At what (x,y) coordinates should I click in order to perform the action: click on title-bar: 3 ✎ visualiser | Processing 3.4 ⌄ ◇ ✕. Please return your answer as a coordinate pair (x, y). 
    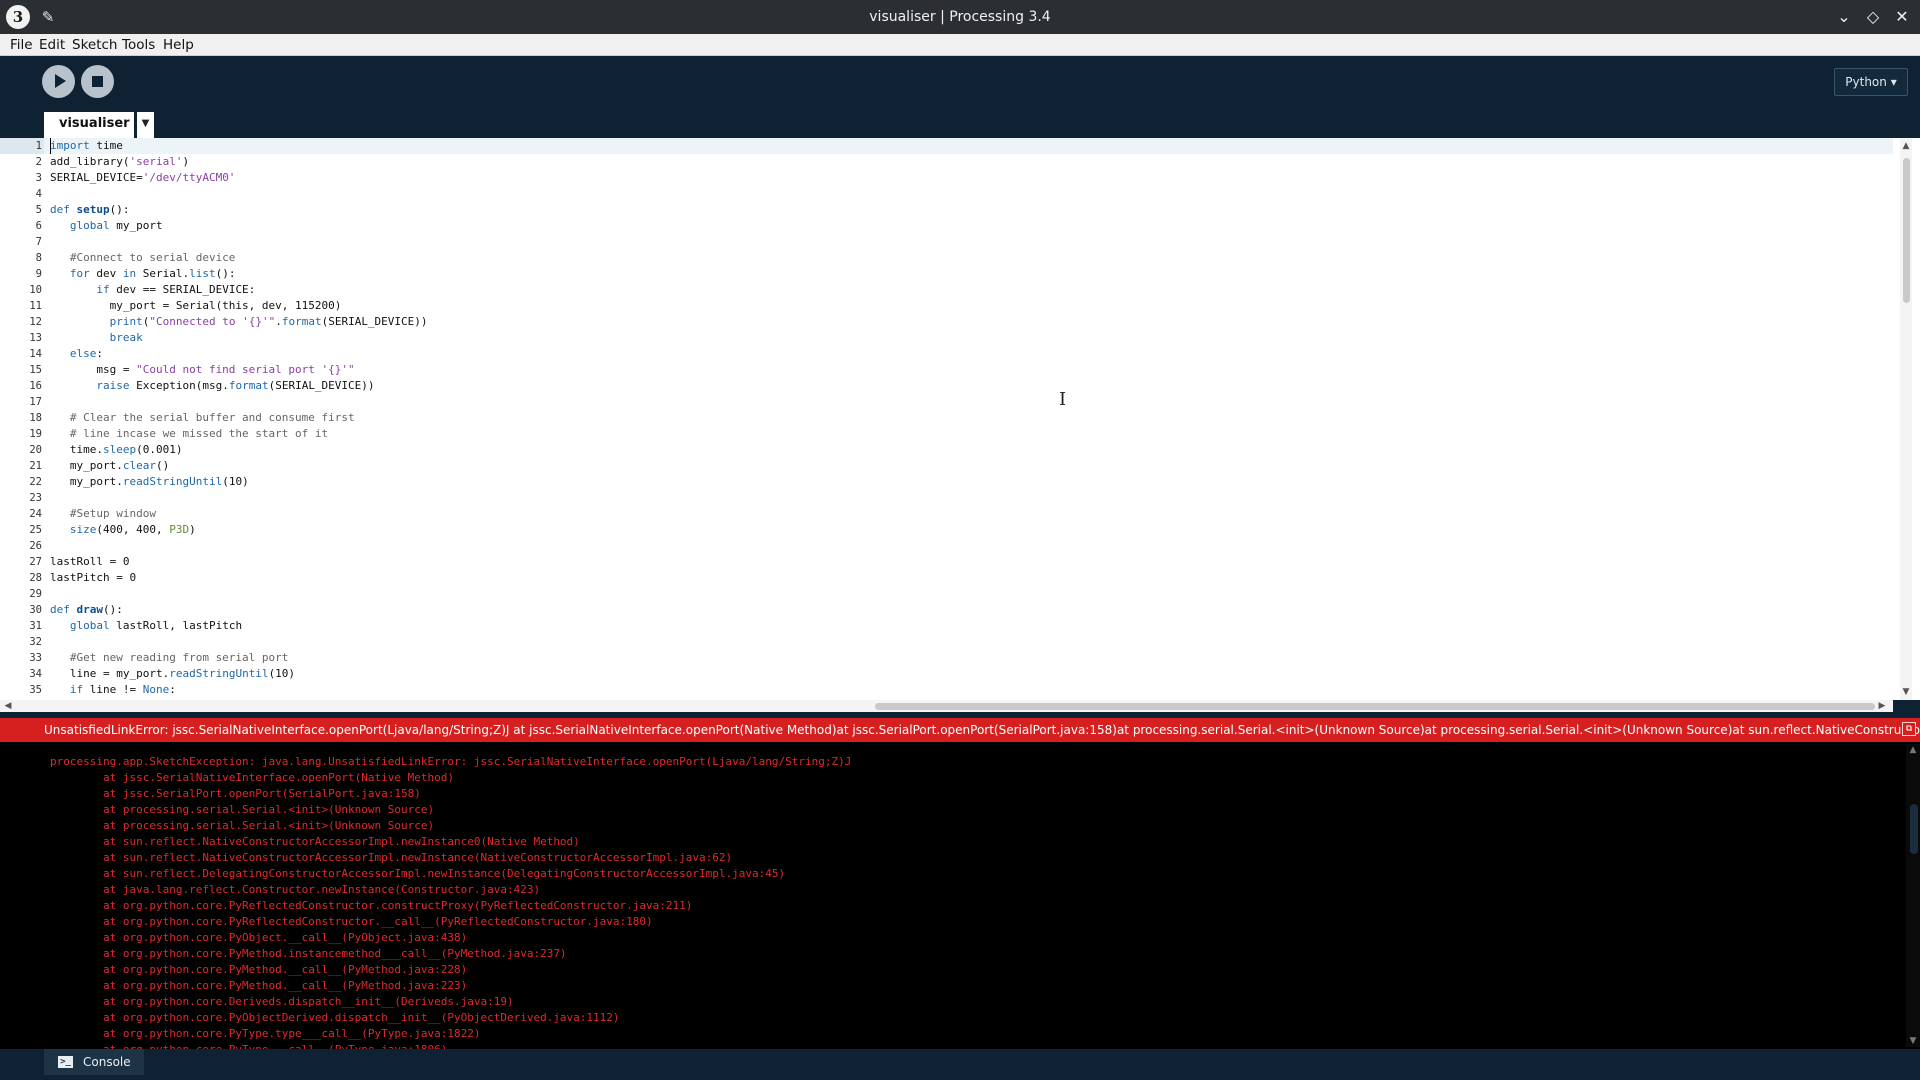
    Looking at the image, I should click on (960, 17).